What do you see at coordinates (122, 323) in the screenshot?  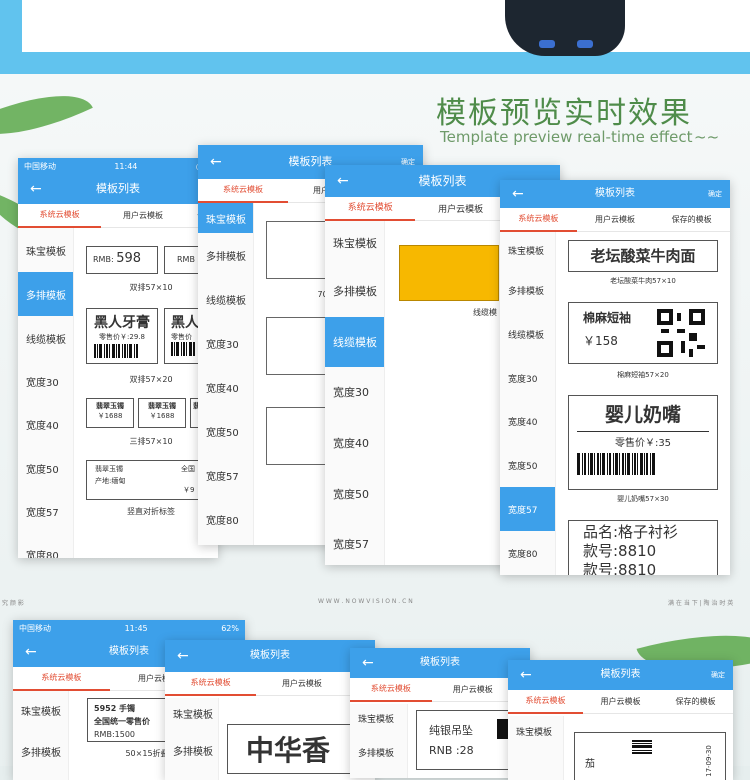 I see `product-name: 黑人牙膏` at bounding box center [122, 323].